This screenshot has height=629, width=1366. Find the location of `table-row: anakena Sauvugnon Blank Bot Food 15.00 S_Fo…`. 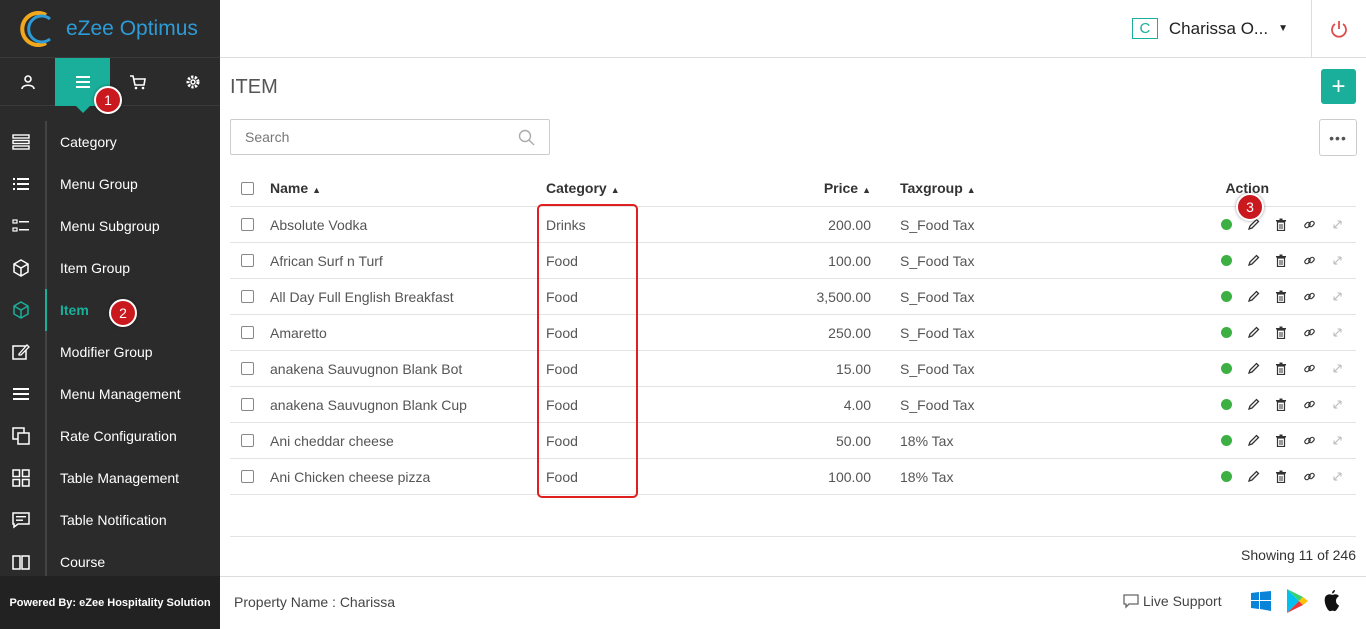

table-row: anakena Sauvugnon Blank Bot Food 15.00 S_Fo… is located at coordinates (793, 369).